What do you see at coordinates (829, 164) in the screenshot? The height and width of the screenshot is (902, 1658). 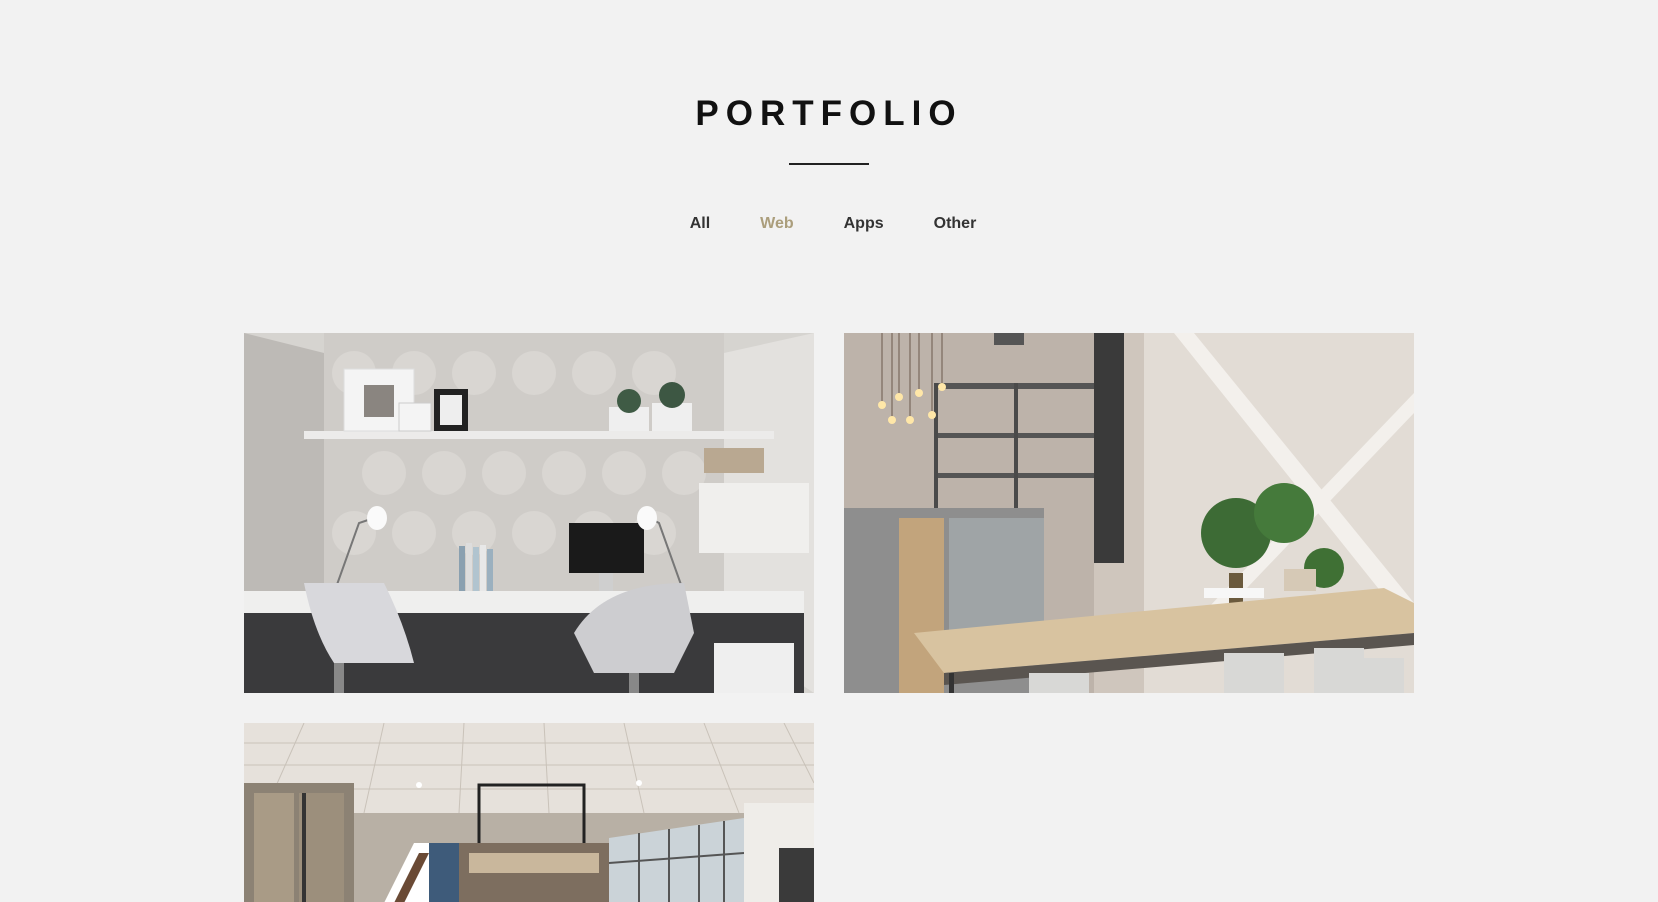 I see `title-divider` at bounding box center [829, 164].